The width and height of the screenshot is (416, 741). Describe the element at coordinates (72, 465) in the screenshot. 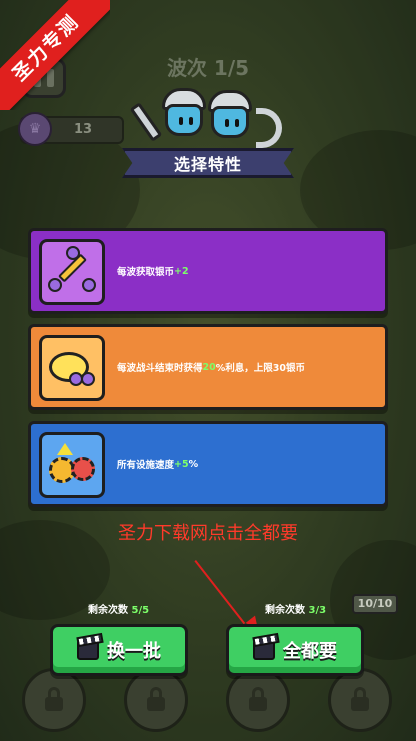

I see `gears-speed-icon` at that location.